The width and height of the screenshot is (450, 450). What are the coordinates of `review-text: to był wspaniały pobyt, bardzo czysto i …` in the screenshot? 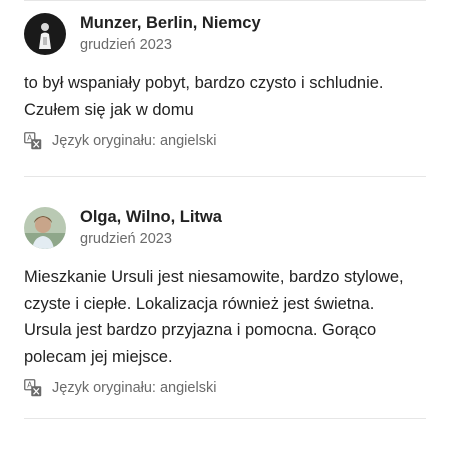 It's located at (204, 96).